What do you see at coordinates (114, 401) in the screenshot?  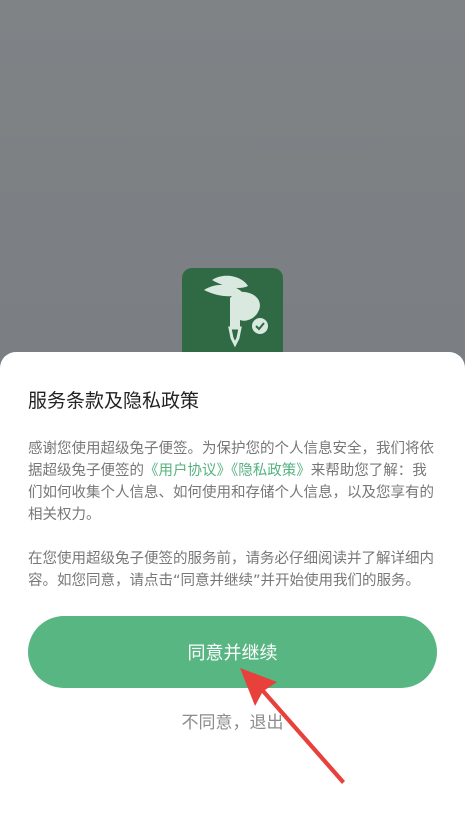 I see `dialog-title: 服务条款及隐私政策` at bounding box center [114, 401].